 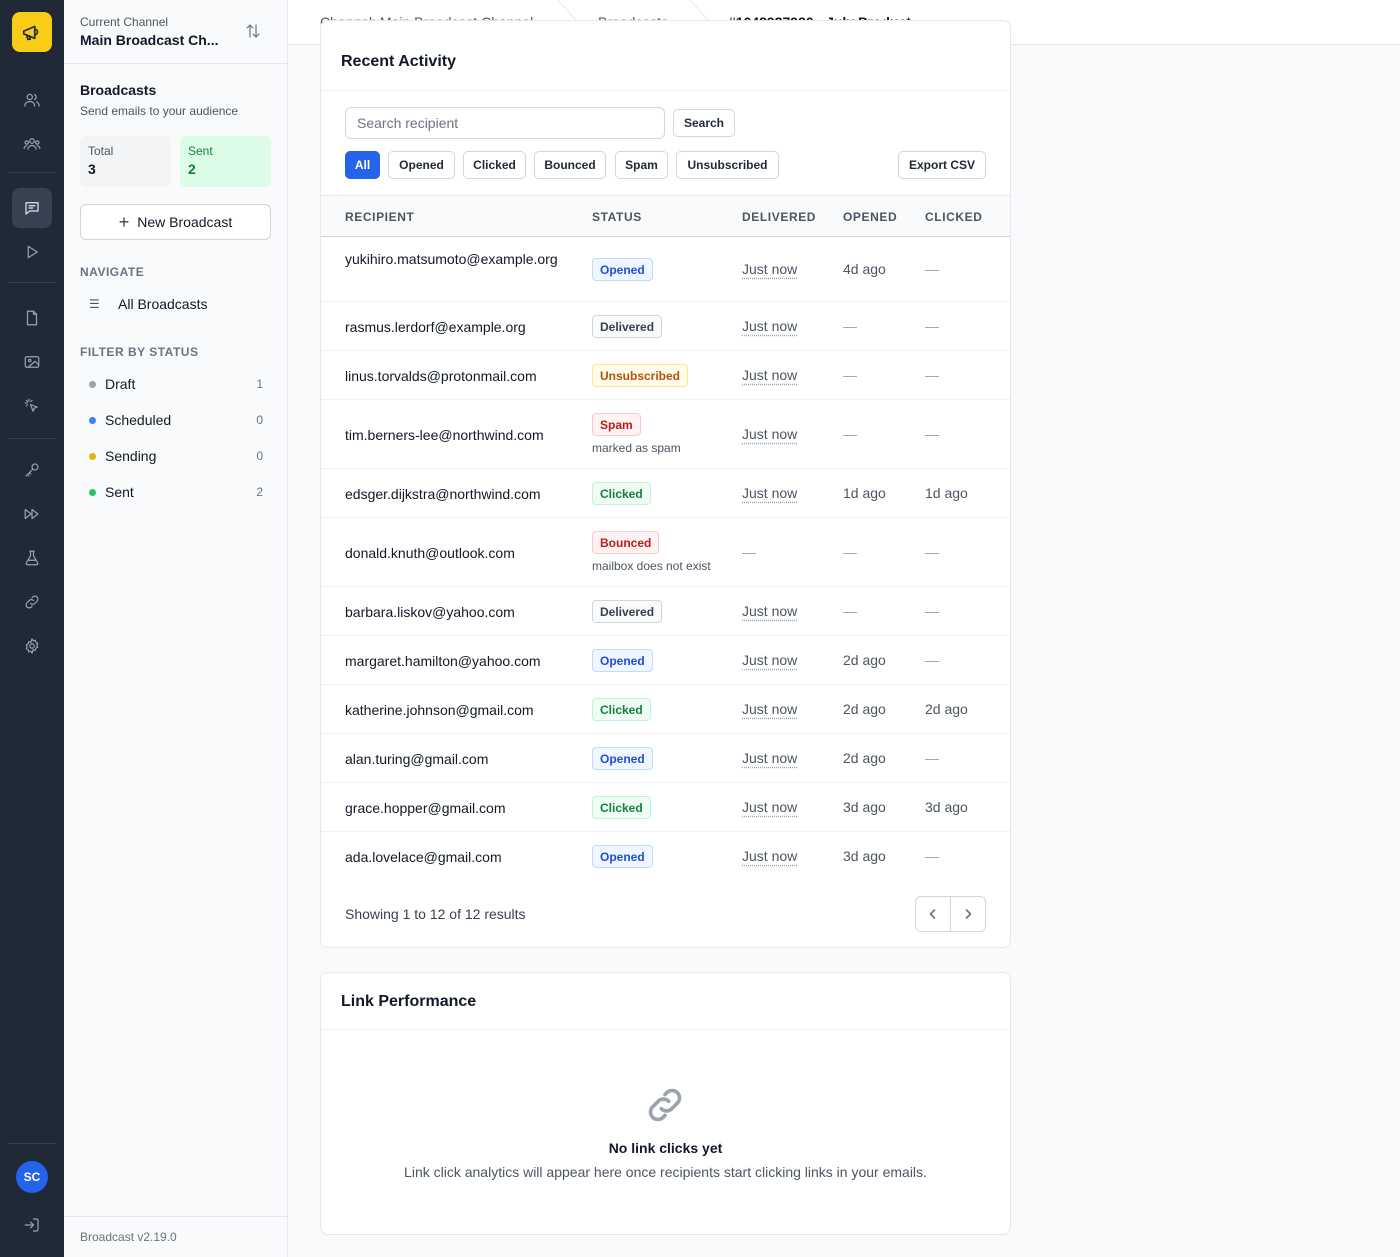 I want to click on key-icon, so click(x=32, y=470).